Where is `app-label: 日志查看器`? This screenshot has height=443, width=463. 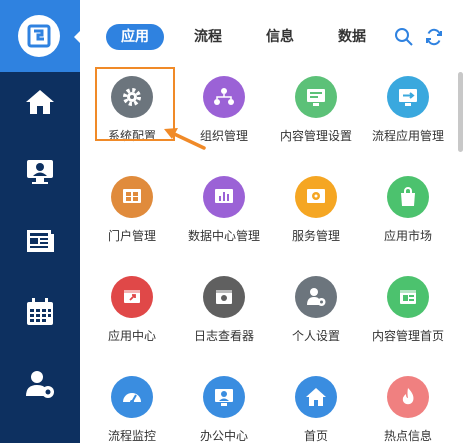 app-label: 日志查看器 is located at coordinates (223, 336).